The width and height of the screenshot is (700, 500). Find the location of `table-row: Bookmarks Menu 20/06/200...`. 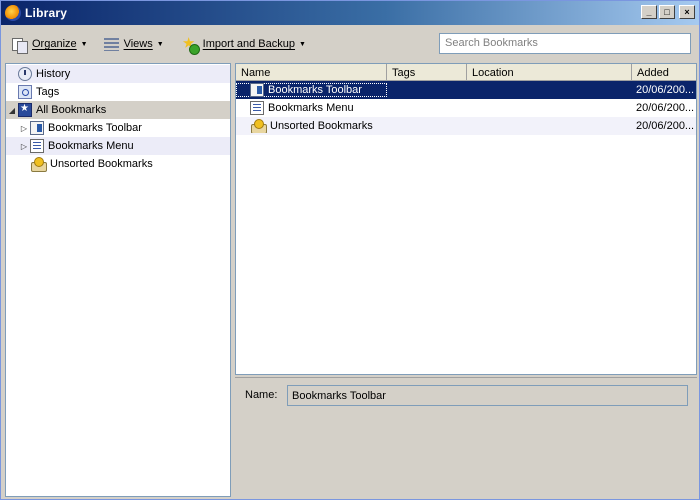

table-row: Bookmarks Menu 20/06/200... is located at coordinates (466, 108).